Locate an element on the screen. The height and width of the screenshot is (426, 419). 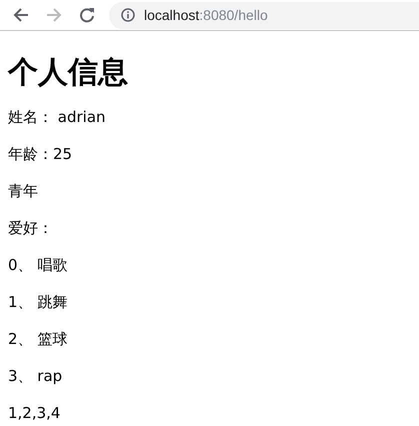
text-line: 姓名： adrian is located at coordinates (57, 117).